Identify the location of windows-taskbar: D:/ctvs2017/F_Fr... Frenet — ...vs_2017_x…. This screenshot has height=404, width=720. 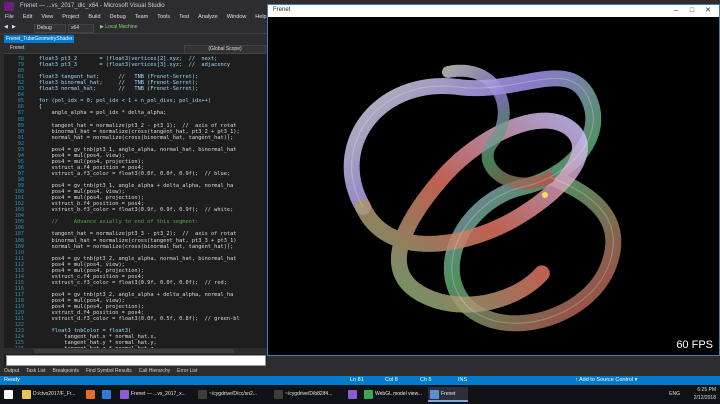
(360, 394).